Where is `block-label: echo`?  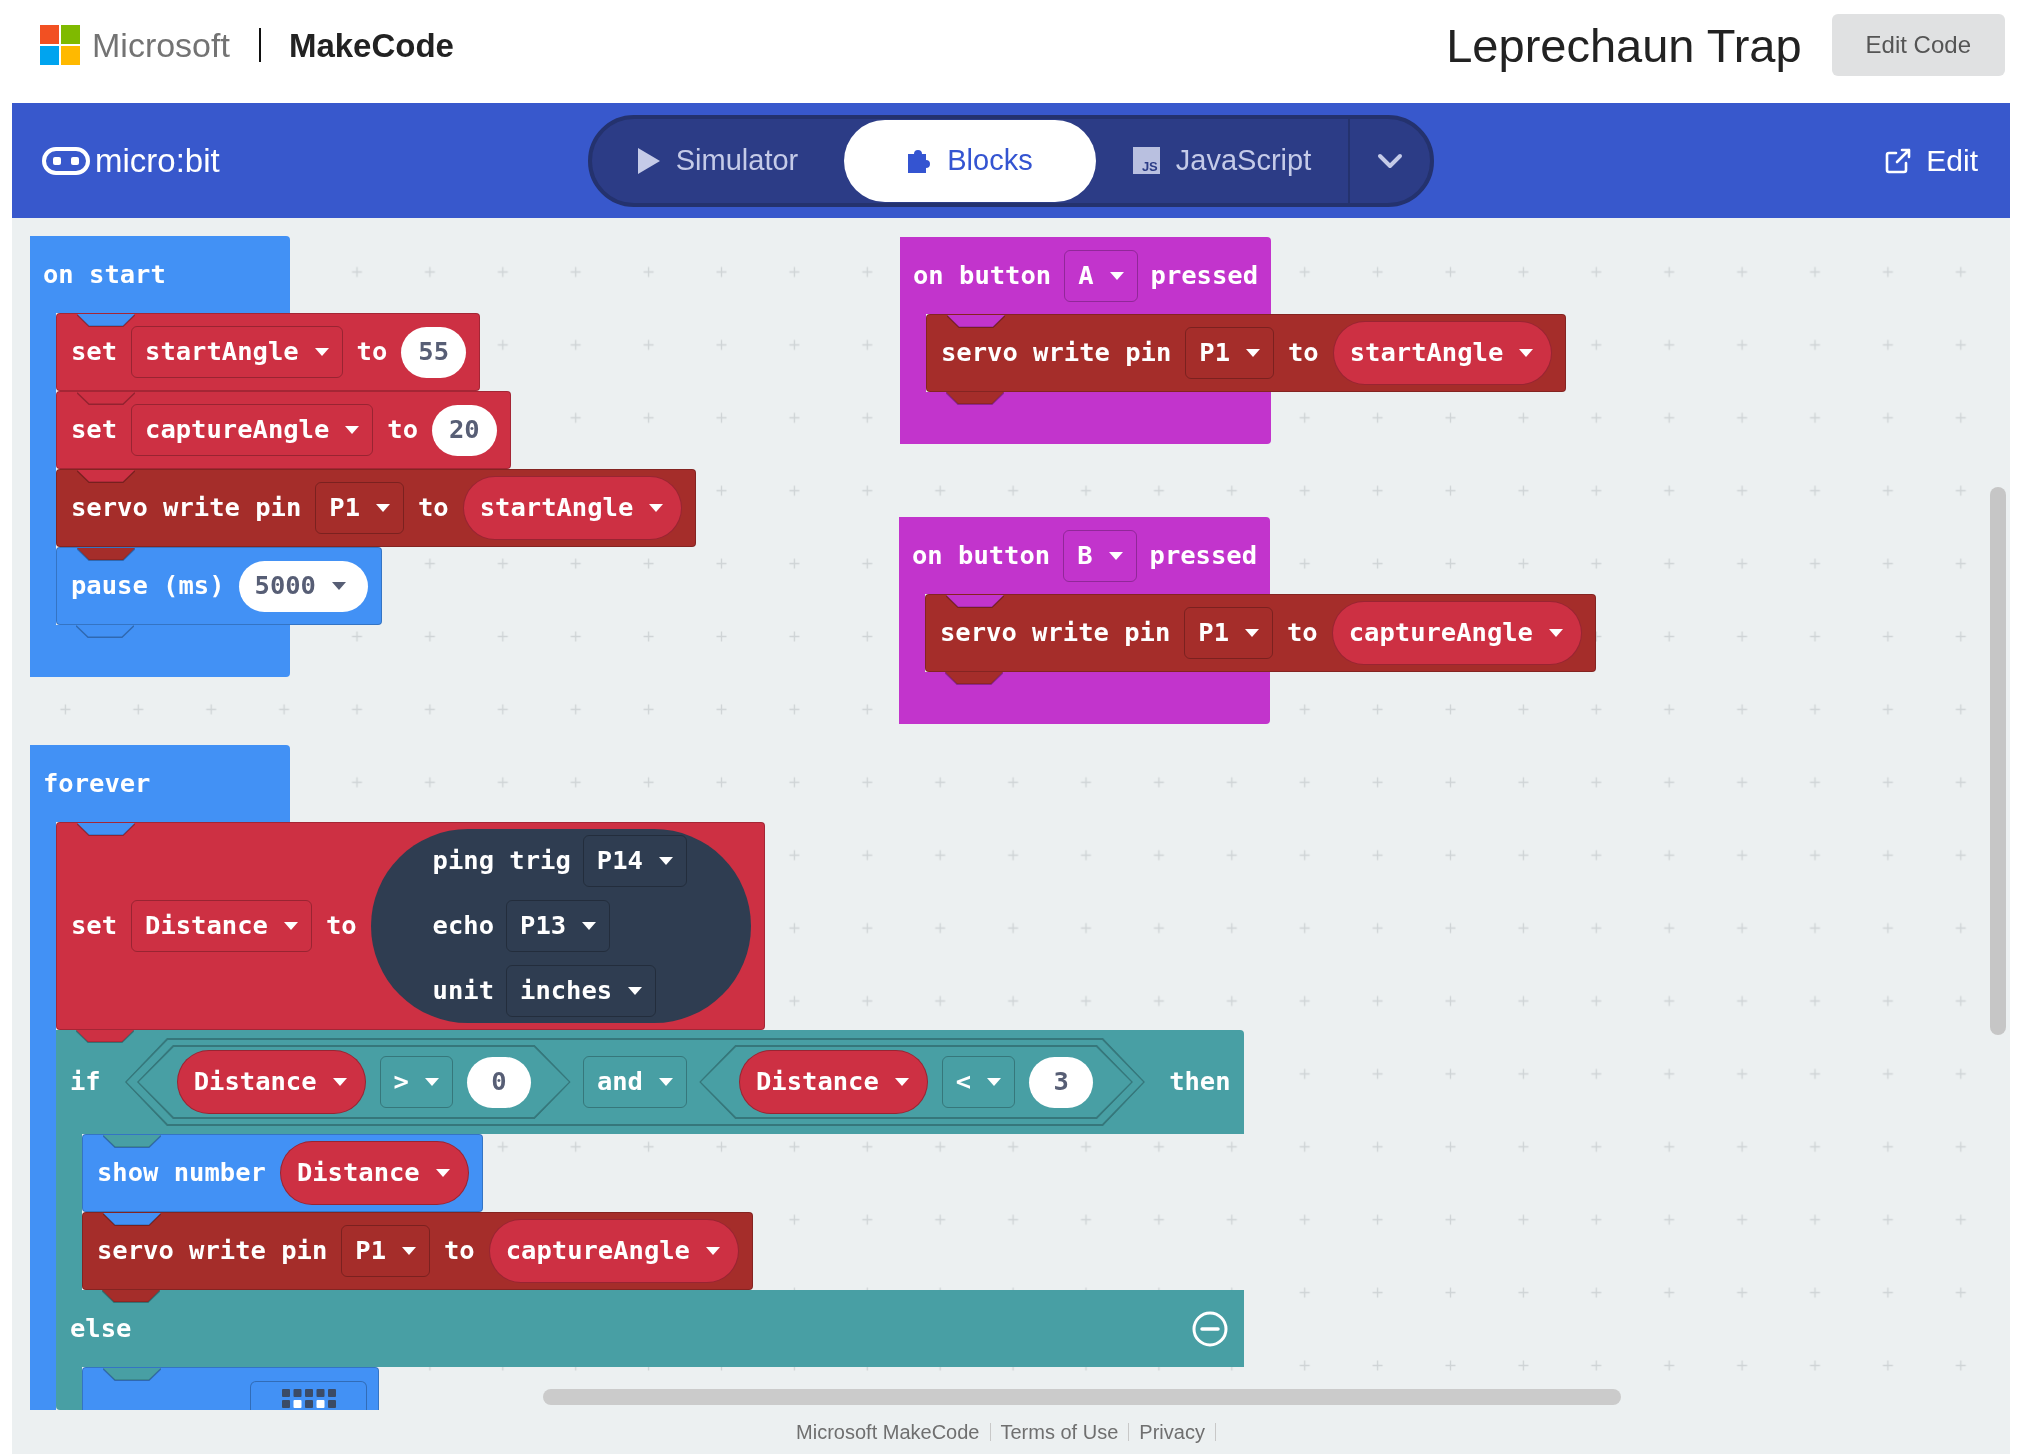
block-label: echo is located at coordinates (463, 926).